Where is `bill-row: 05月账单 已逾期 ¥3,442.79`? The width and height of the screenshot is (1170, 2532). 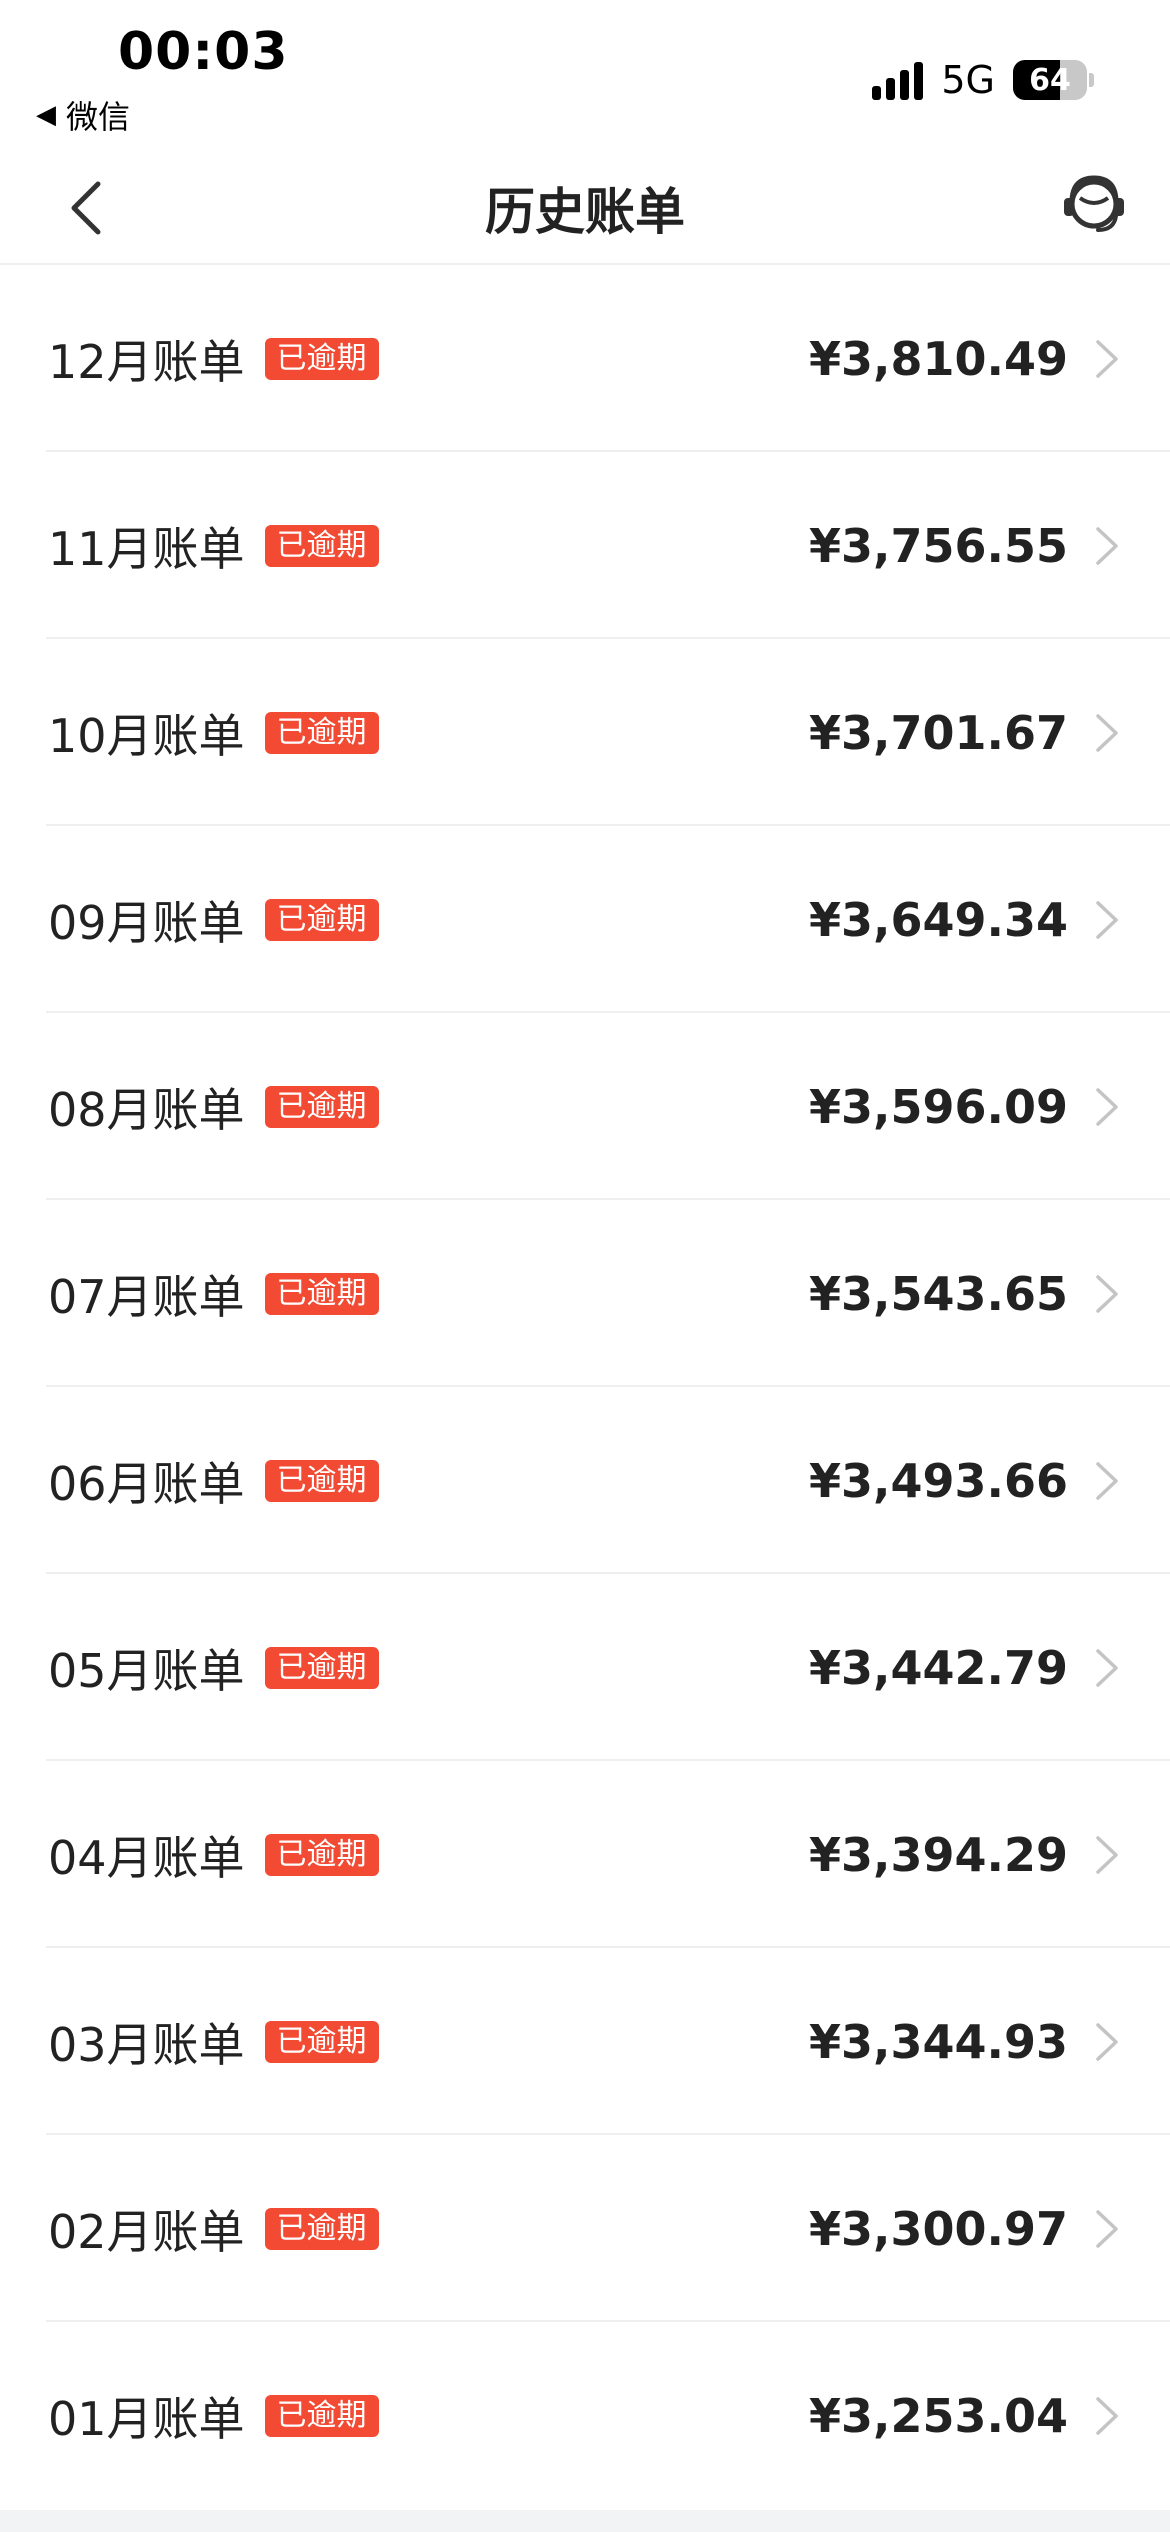
bill-row: 05月账单 已逾期 ¥3,442.79 is located at coordinates (585, 1667).